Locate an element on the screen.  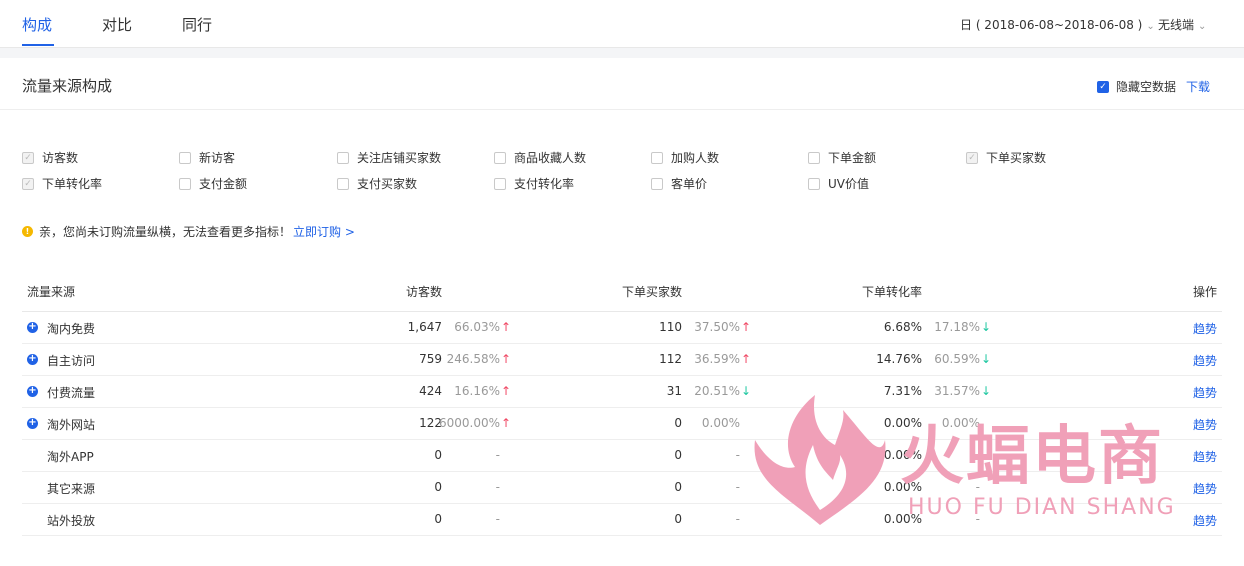
download-link: 下载 is located at coordinates (1198, 86).